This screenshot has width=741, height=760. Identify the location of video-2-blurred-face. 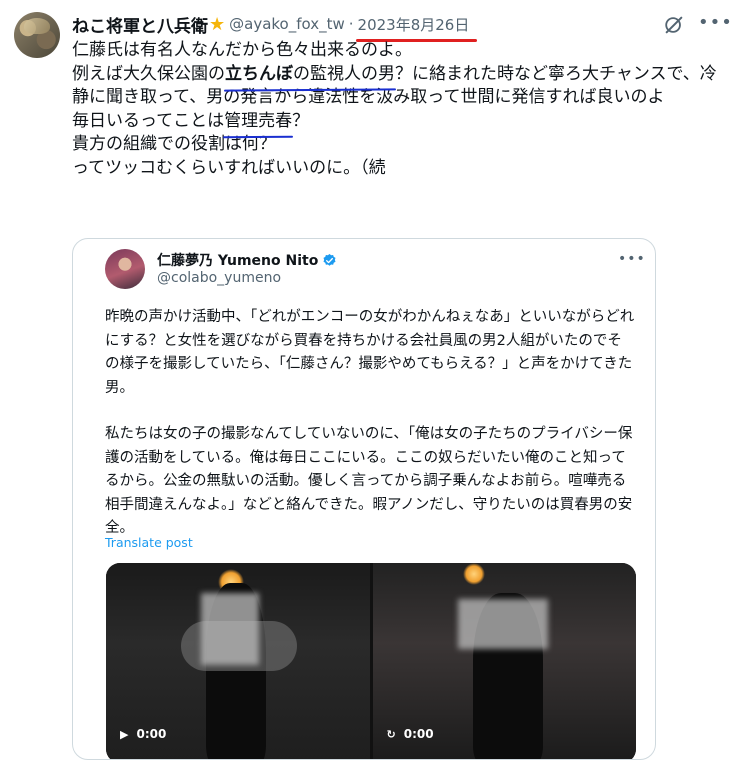
(502, 624).